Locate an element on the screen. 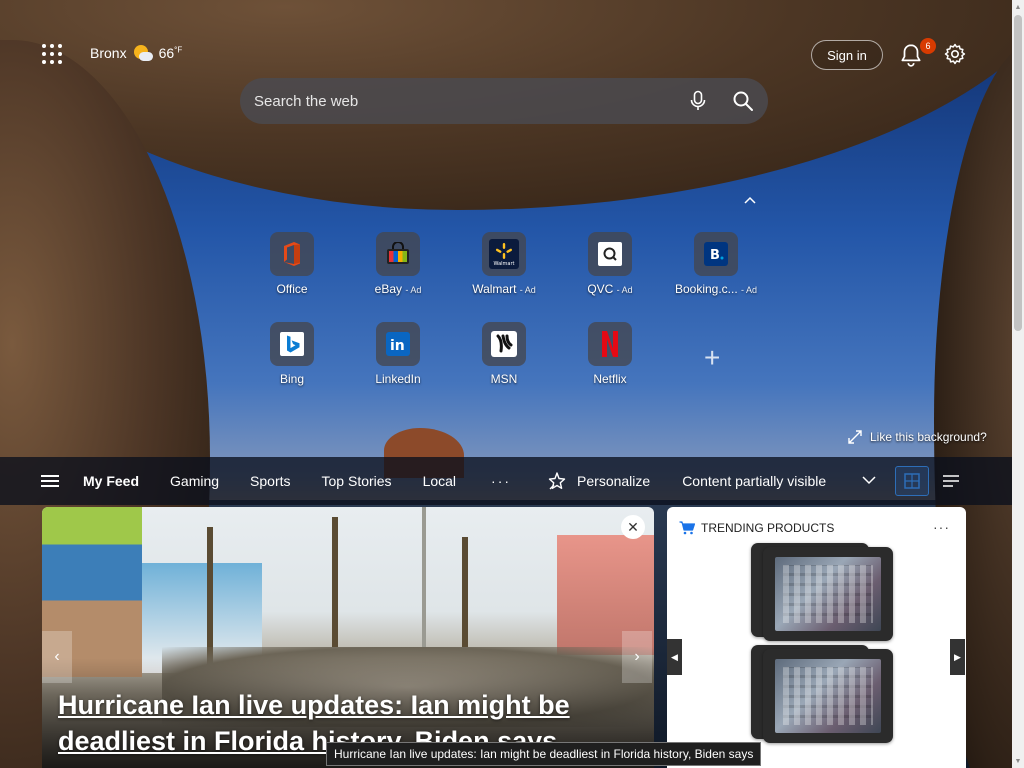 The height and width of the screenshot is (768, 1024). tab-local: Local is located at coordinates (439, 481).